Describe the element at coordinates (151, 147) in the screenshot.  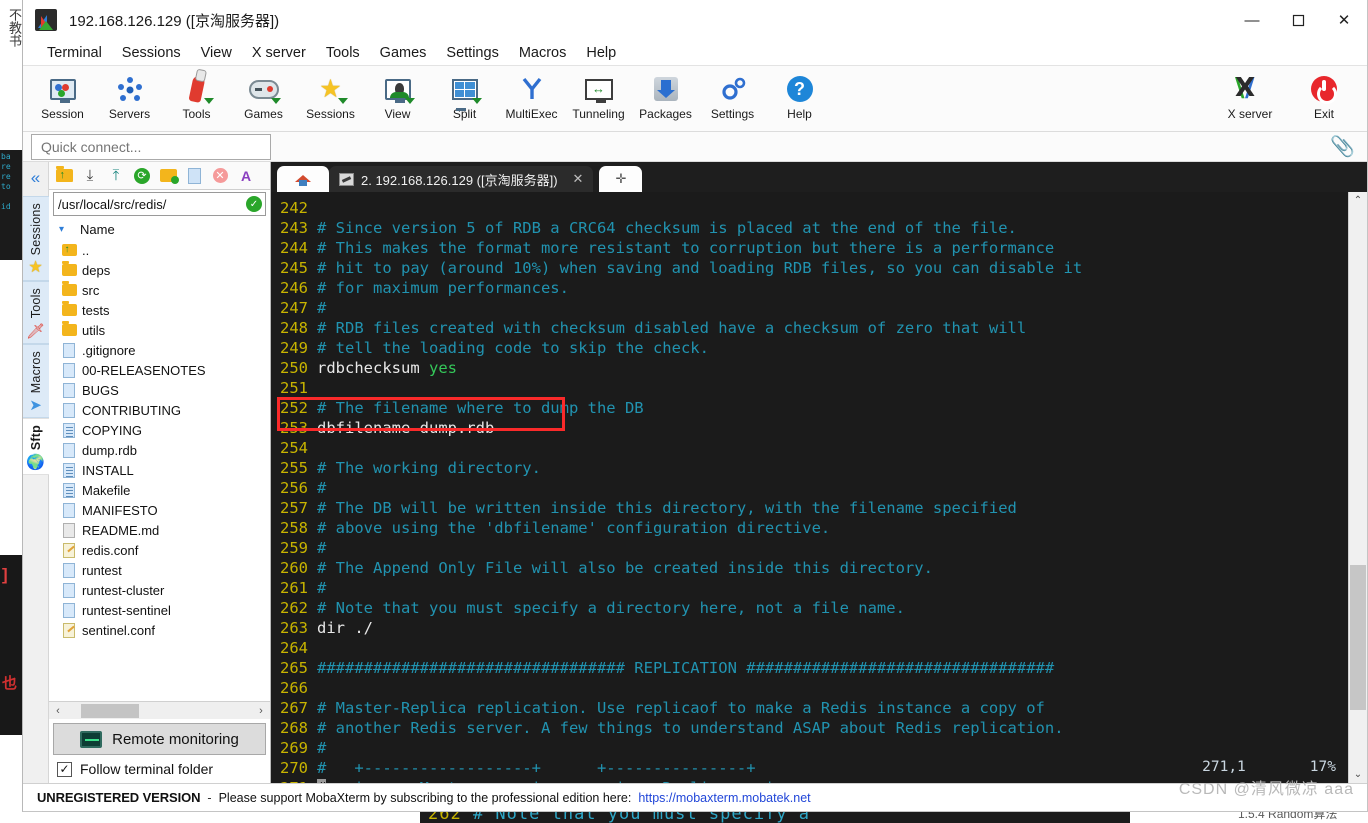
I see `quick-connect-input` at that location.